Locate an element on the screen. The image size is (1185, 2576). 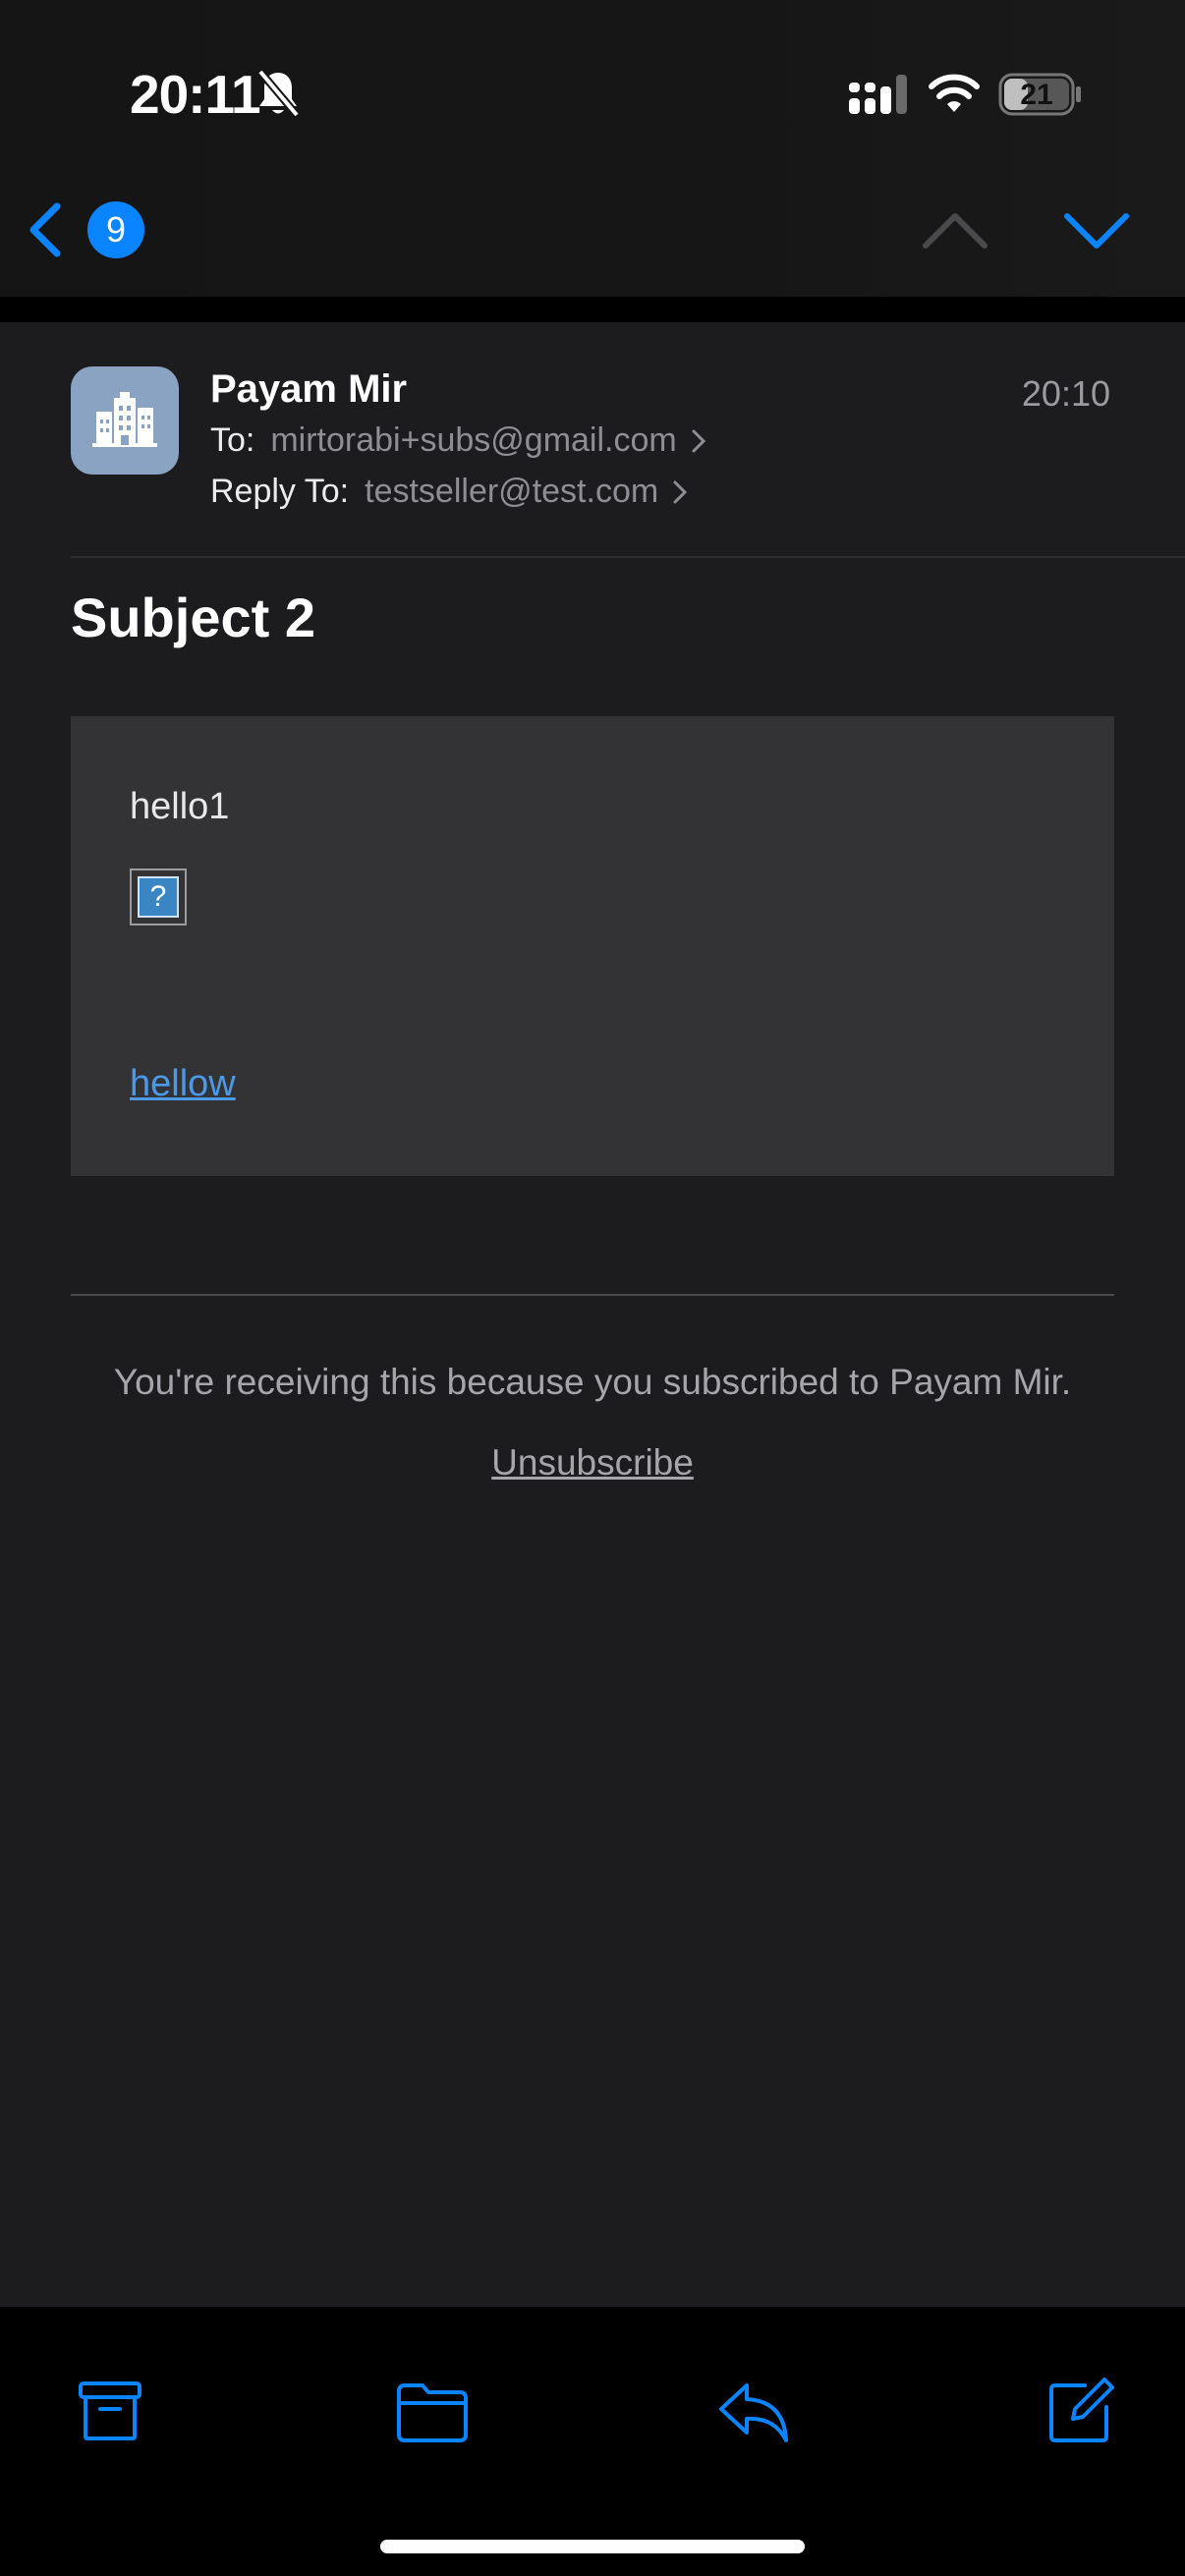
bottom-toolbar is located at coordinates (592, 2441).